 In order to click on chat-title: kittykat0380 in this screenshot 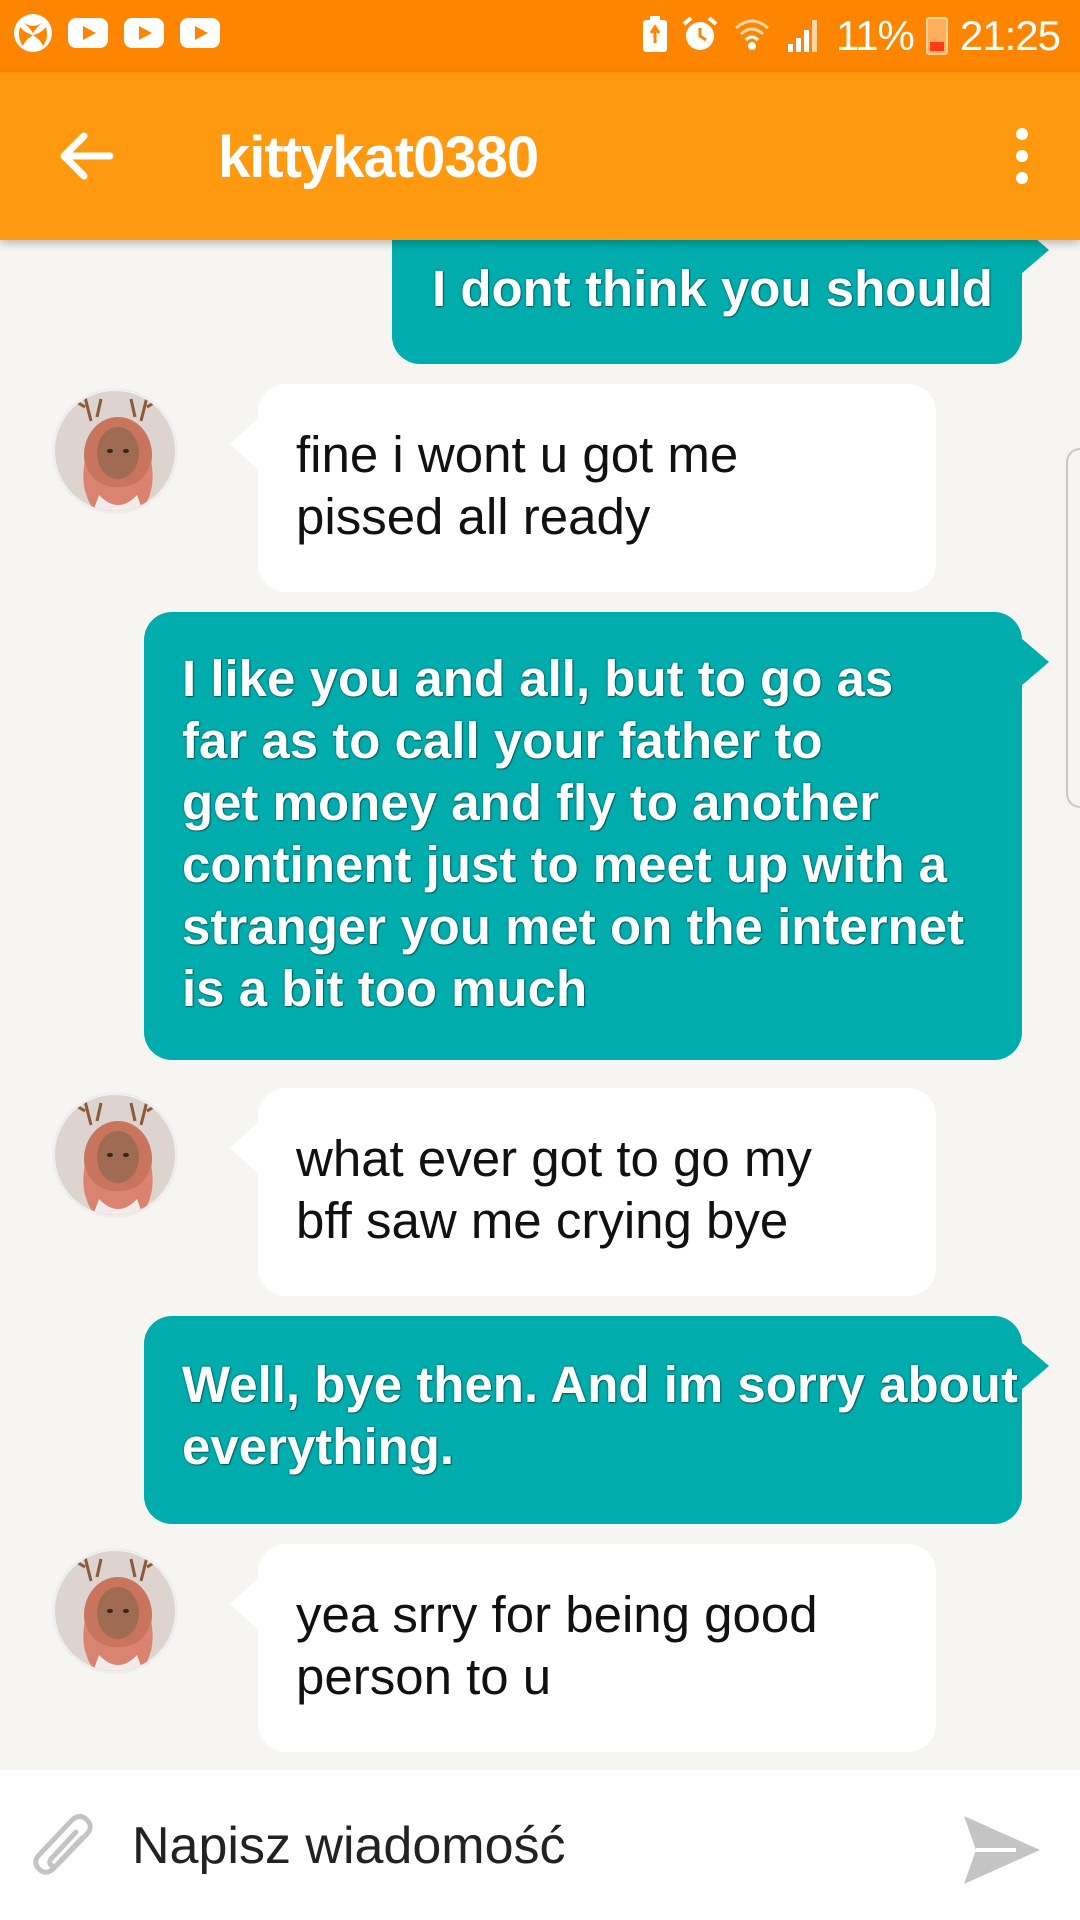, I will do `click(378, 157)`.